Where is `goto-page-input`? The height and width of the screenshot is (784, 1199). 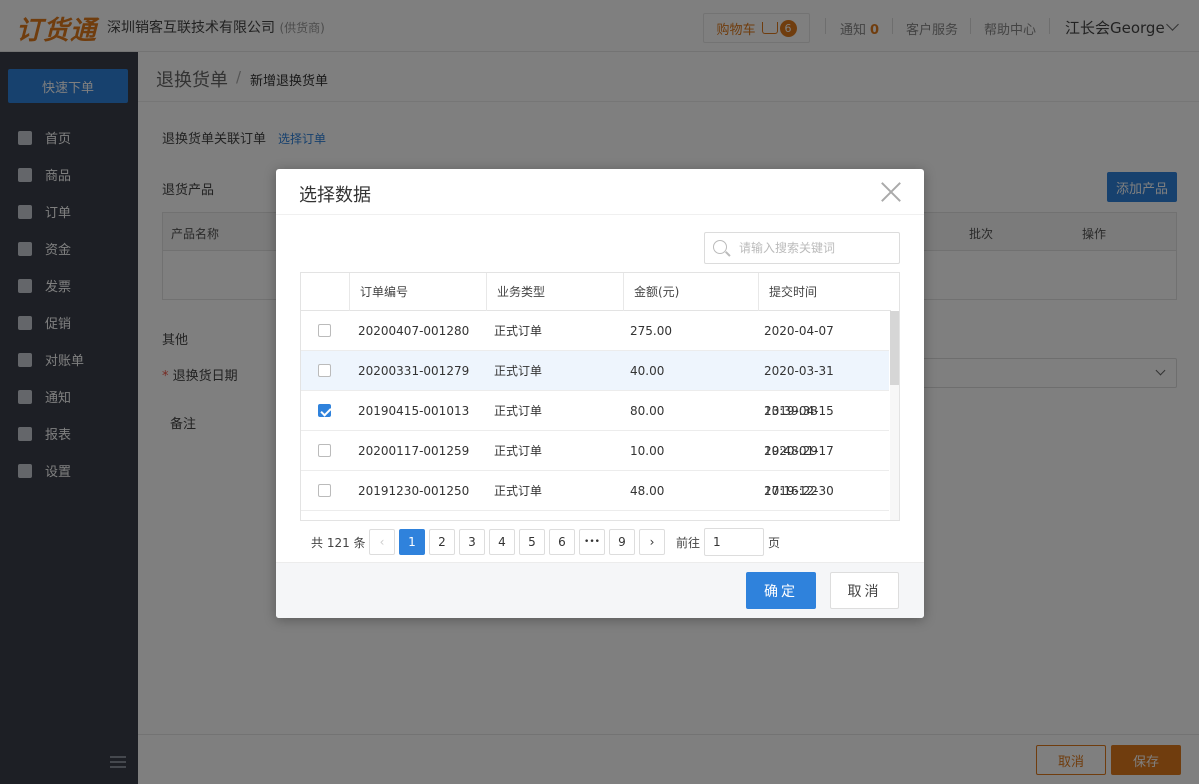
goto-page-input is located at coordinates (734, 542).